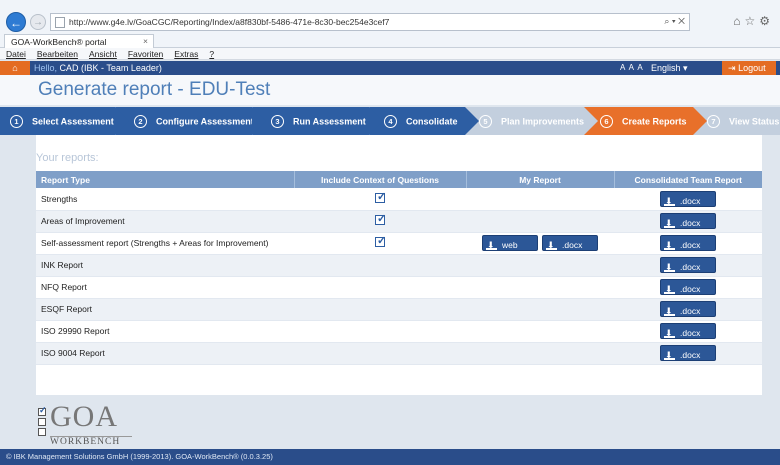 This screenshot has width=780, height=465. Describe the element at coordinates (165, 265) in the screenshot. I see `report-type-cell: INK Report` at that location.